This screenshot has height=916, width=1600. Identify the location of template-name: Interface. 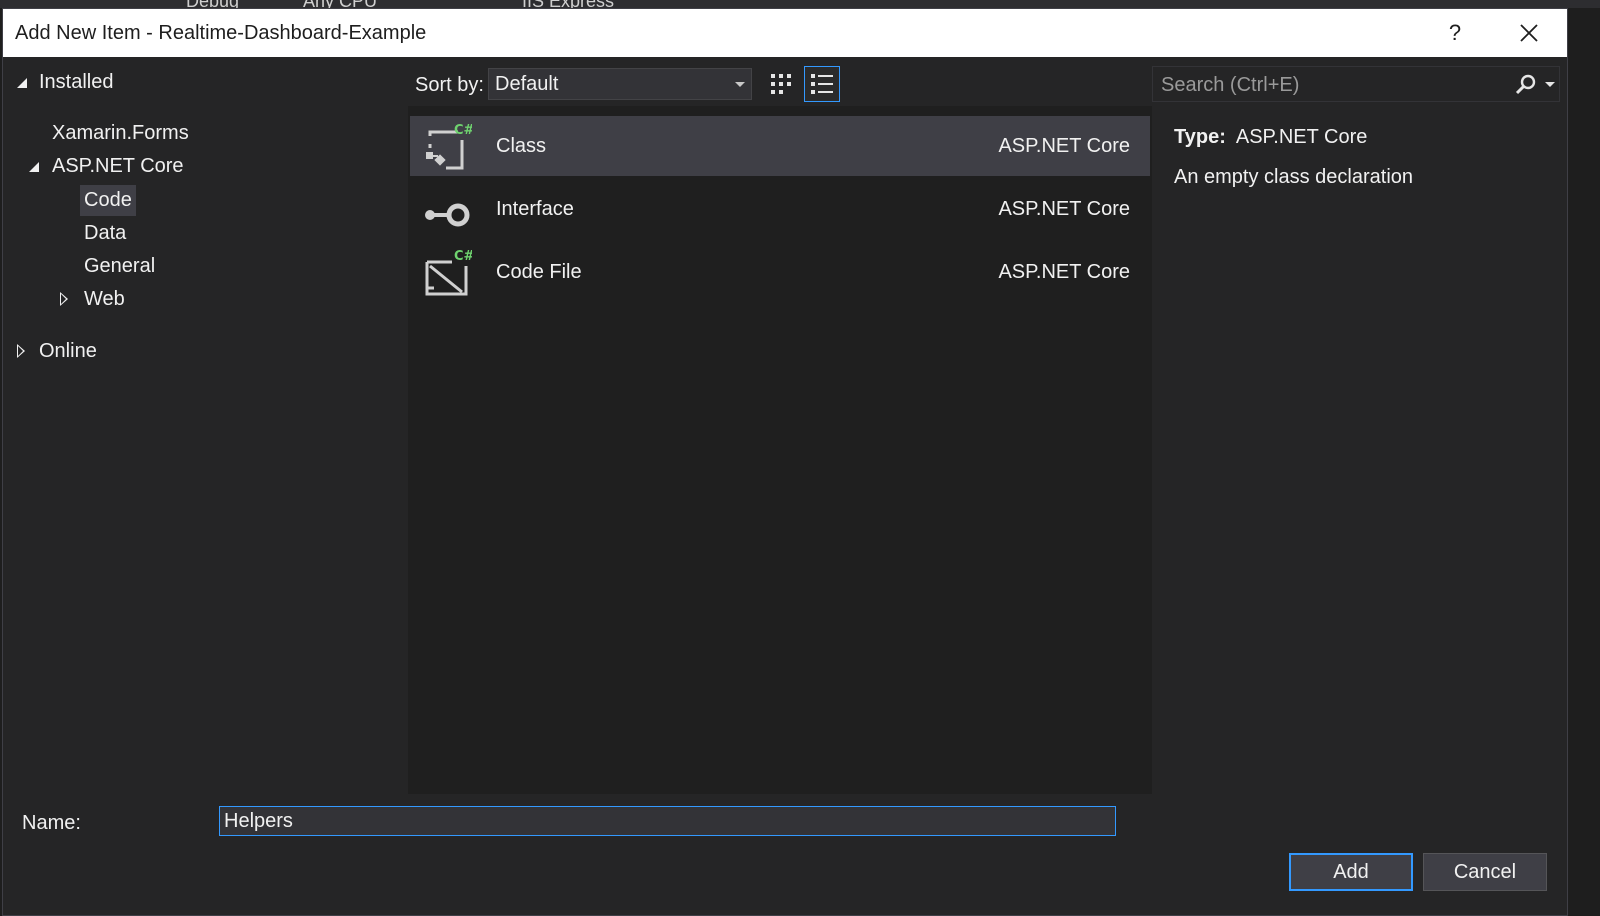
(535, 208).